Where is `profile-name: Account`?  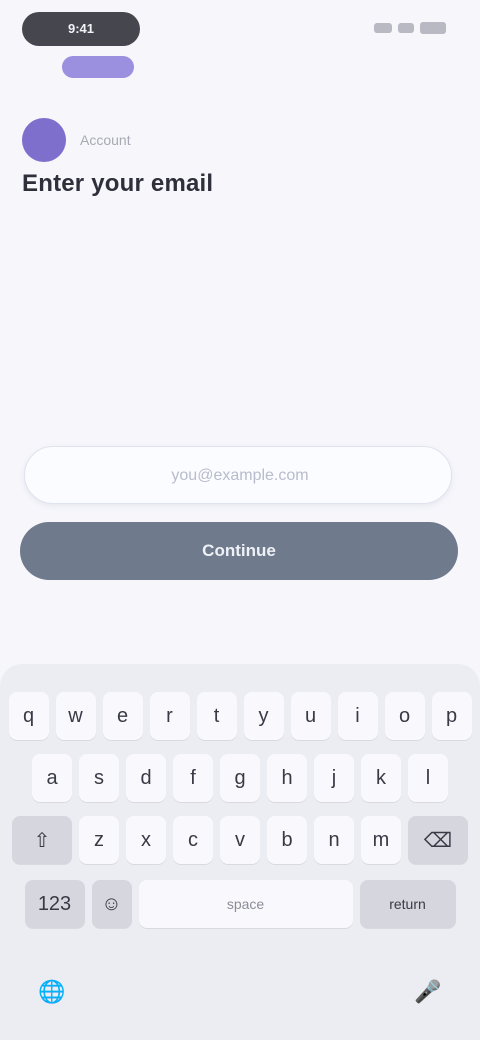 profile-name: Account is located at coordinates (105, 140).